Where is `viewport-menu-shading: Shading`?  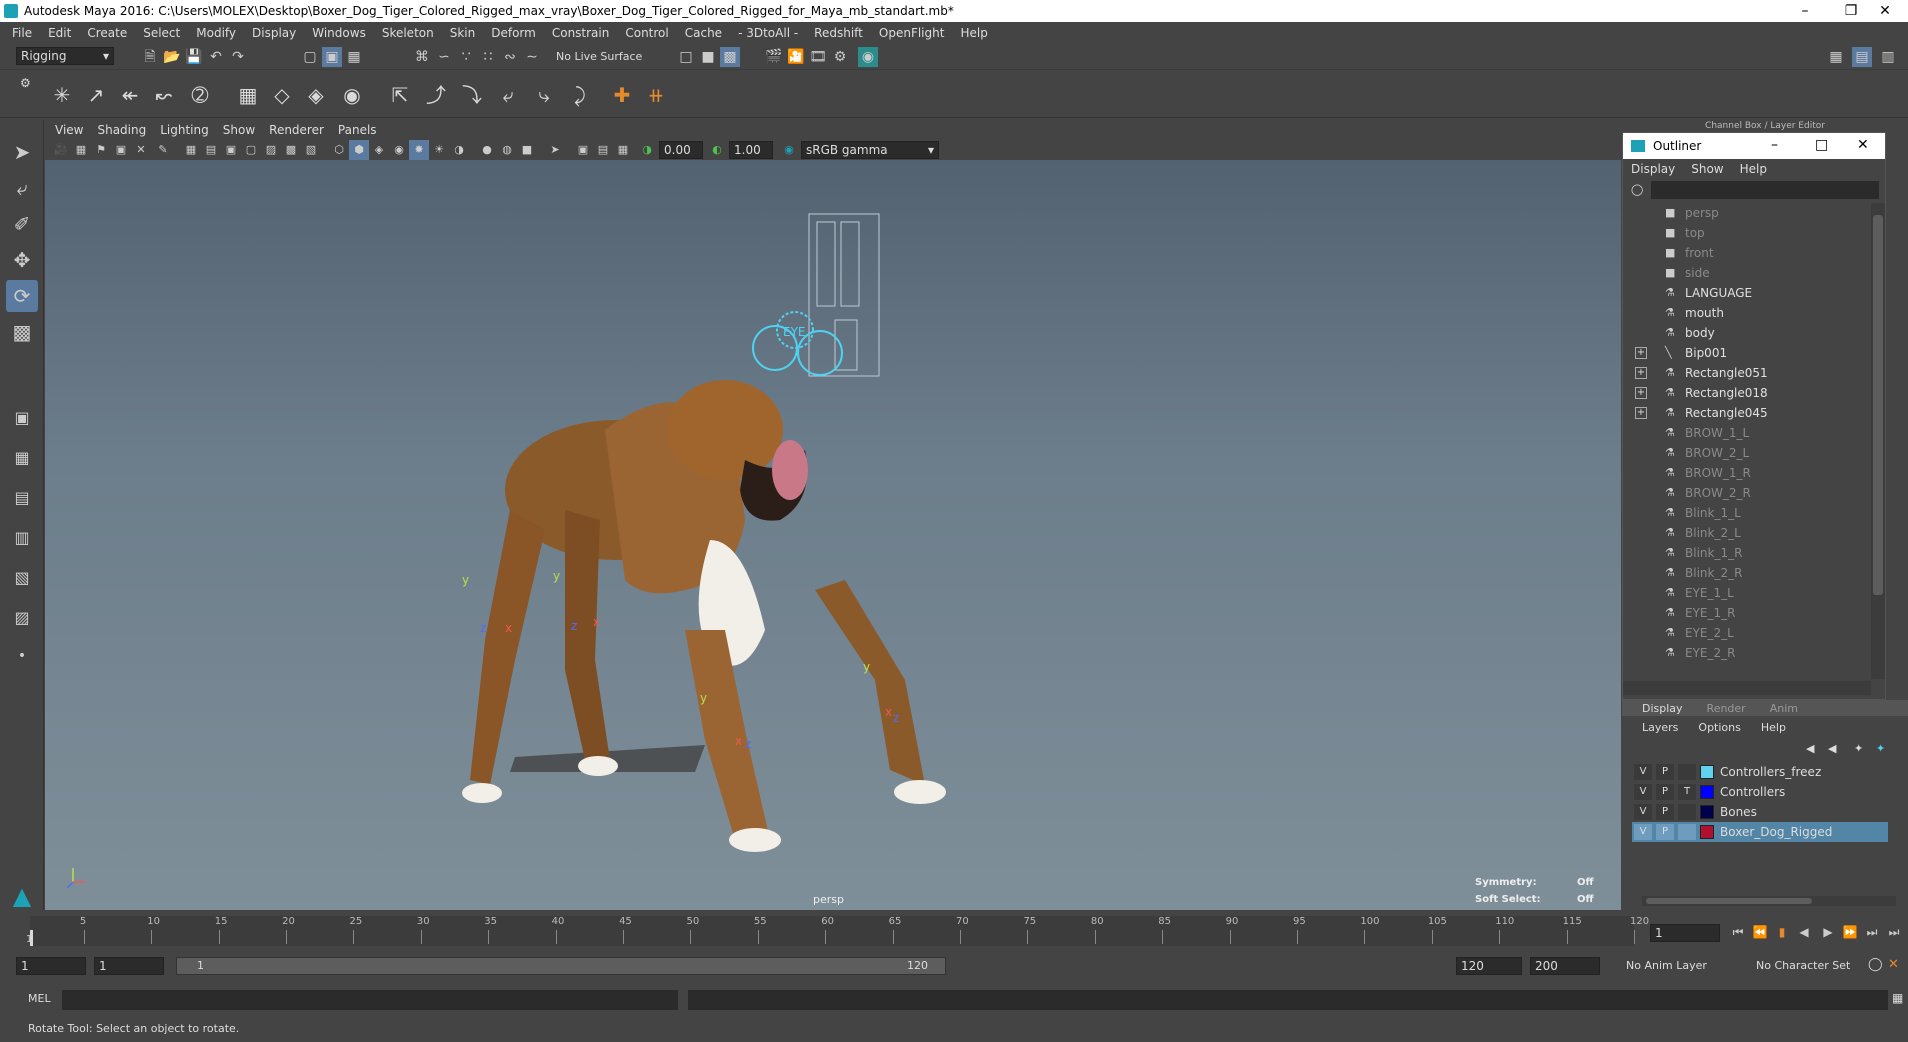
viewport-menu-shading: Shading is located at coordinates (121, 130).